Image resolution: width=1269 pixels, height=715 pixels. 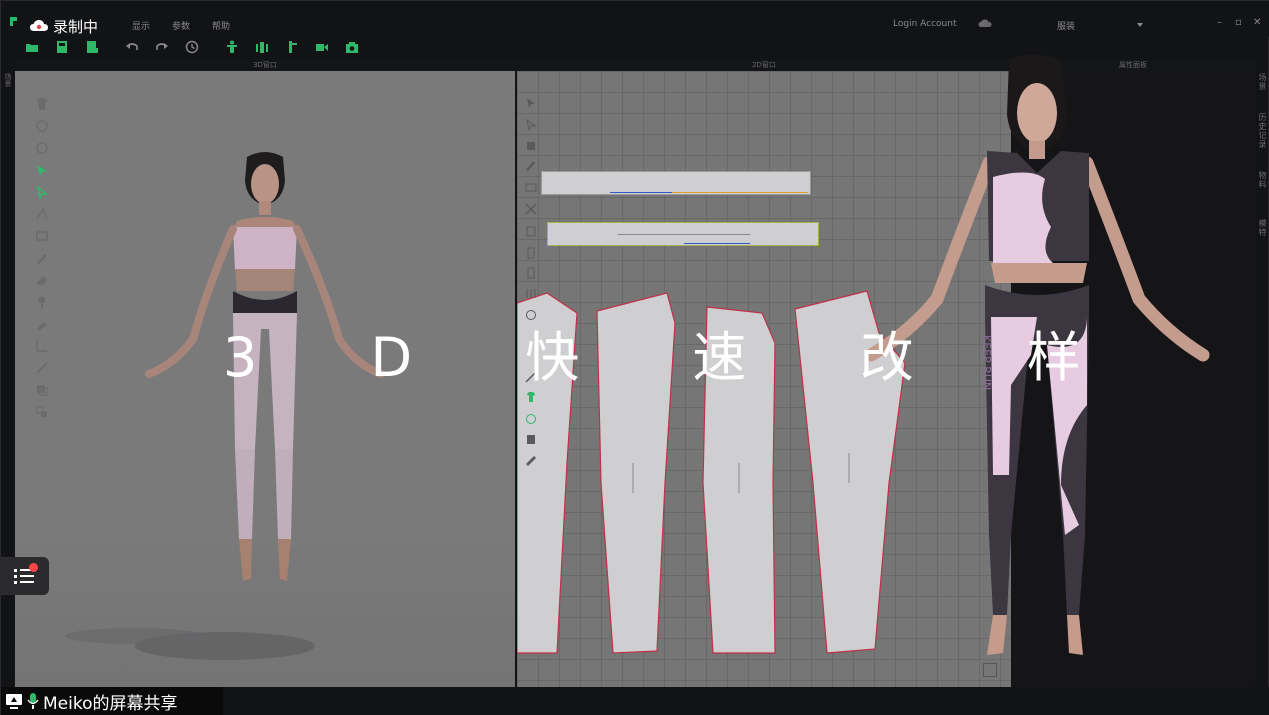 I want to click on edit-point-icon, so click(x=531, y=125).